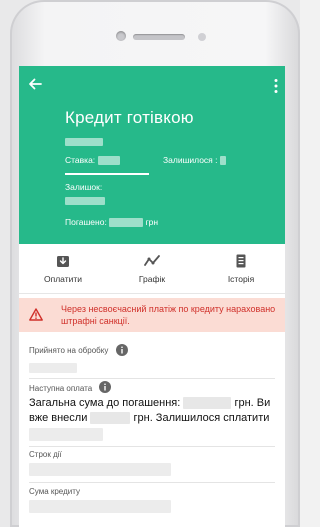 This screenshot has width=320, height=527. I want to click on amount-label: Сума кредиту, so click(54, 491).